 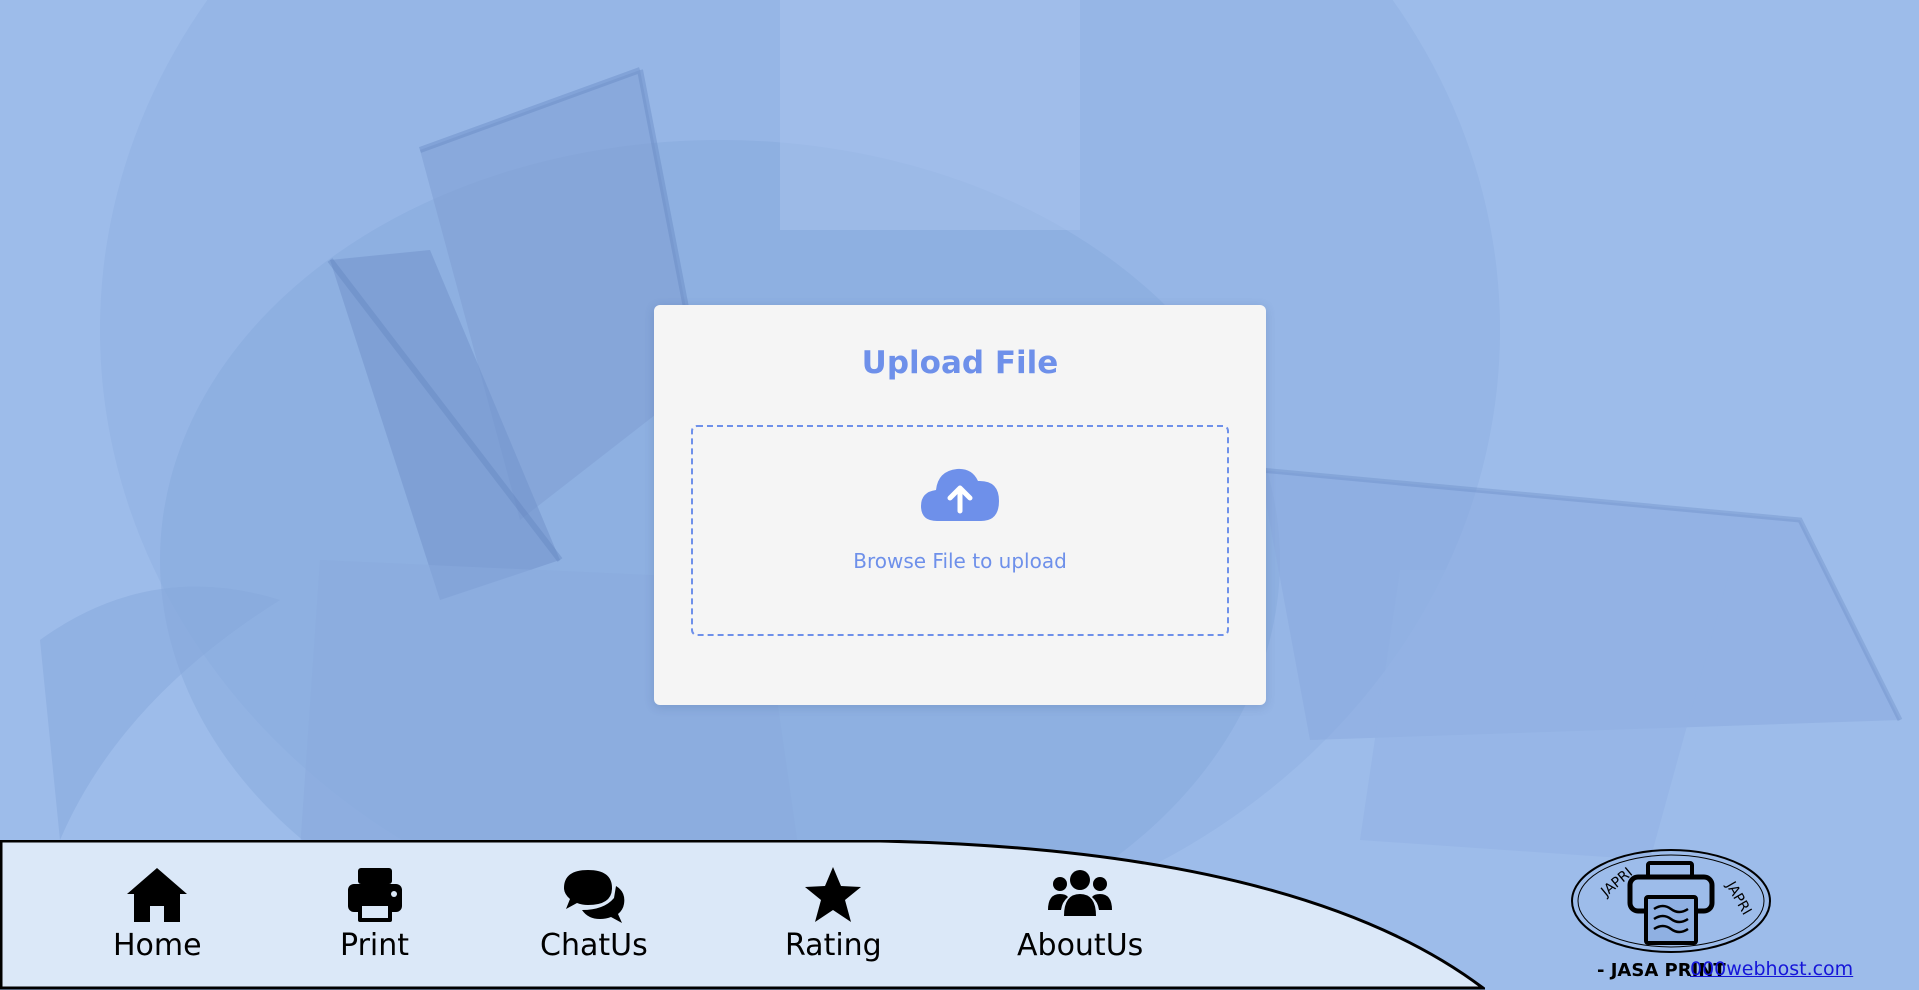 What do you see at coordinates (833, 894) in the screenshot?
I see `star-icon` at bounding box center [833, 894].